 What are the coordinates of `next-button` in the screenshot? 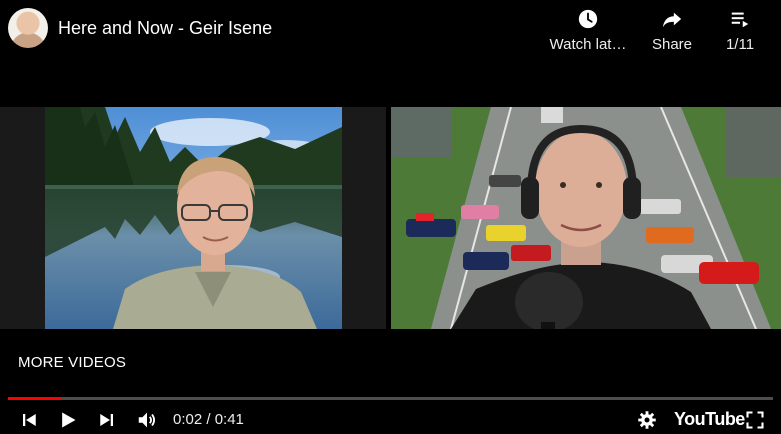 It's located at (107, 420).